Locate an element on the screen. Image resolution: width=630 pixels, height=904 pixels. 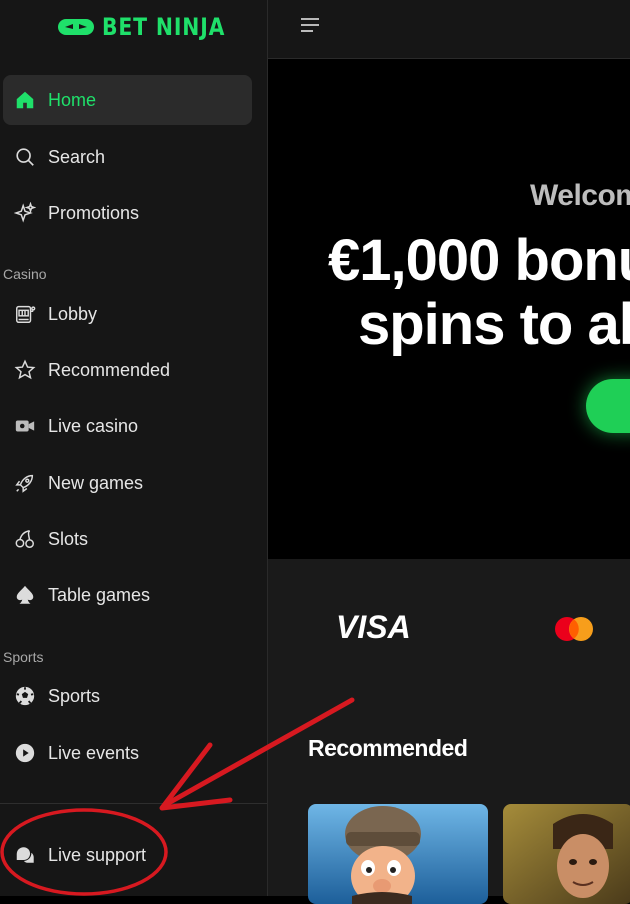
nav-live-support-label: Live support is located at coordinates (97, 854).